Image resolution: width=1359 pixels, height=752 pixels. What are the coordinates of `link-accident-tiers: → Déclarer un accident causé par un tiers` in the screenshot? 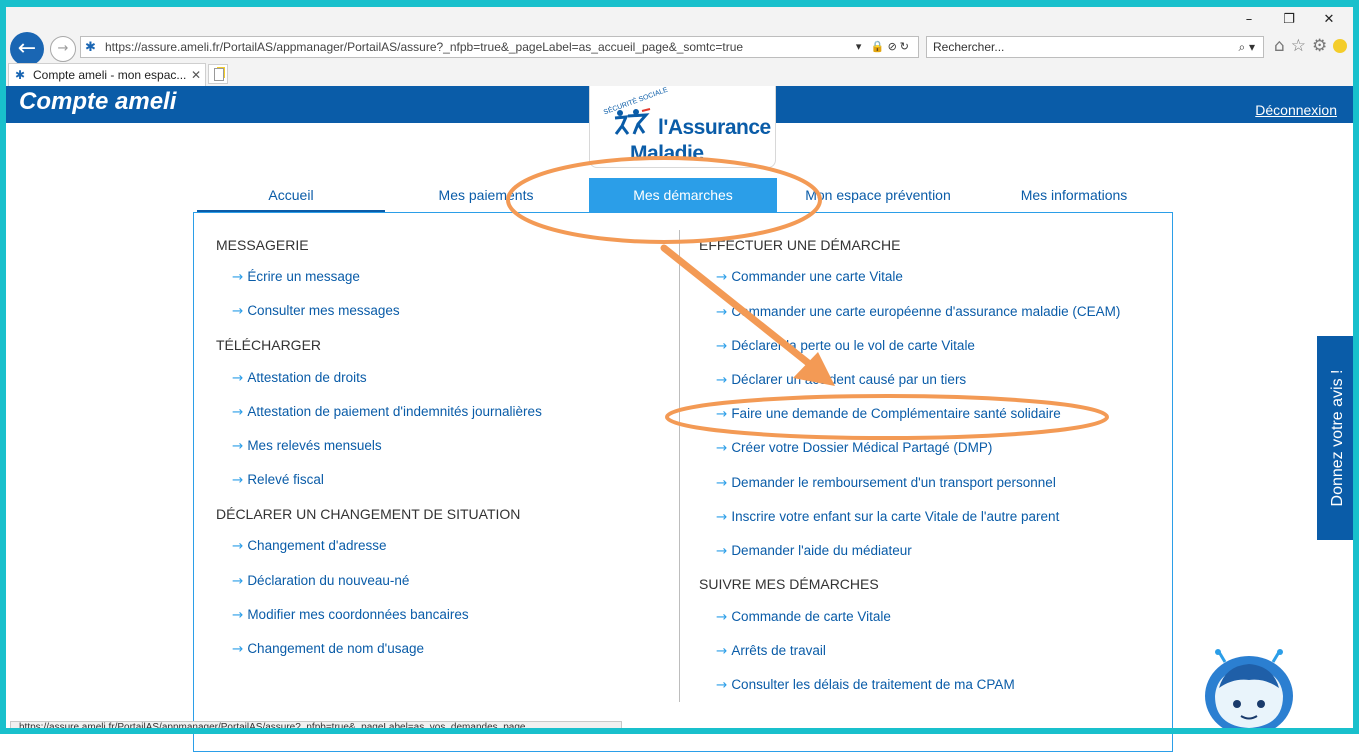 It's located at (841, 380).